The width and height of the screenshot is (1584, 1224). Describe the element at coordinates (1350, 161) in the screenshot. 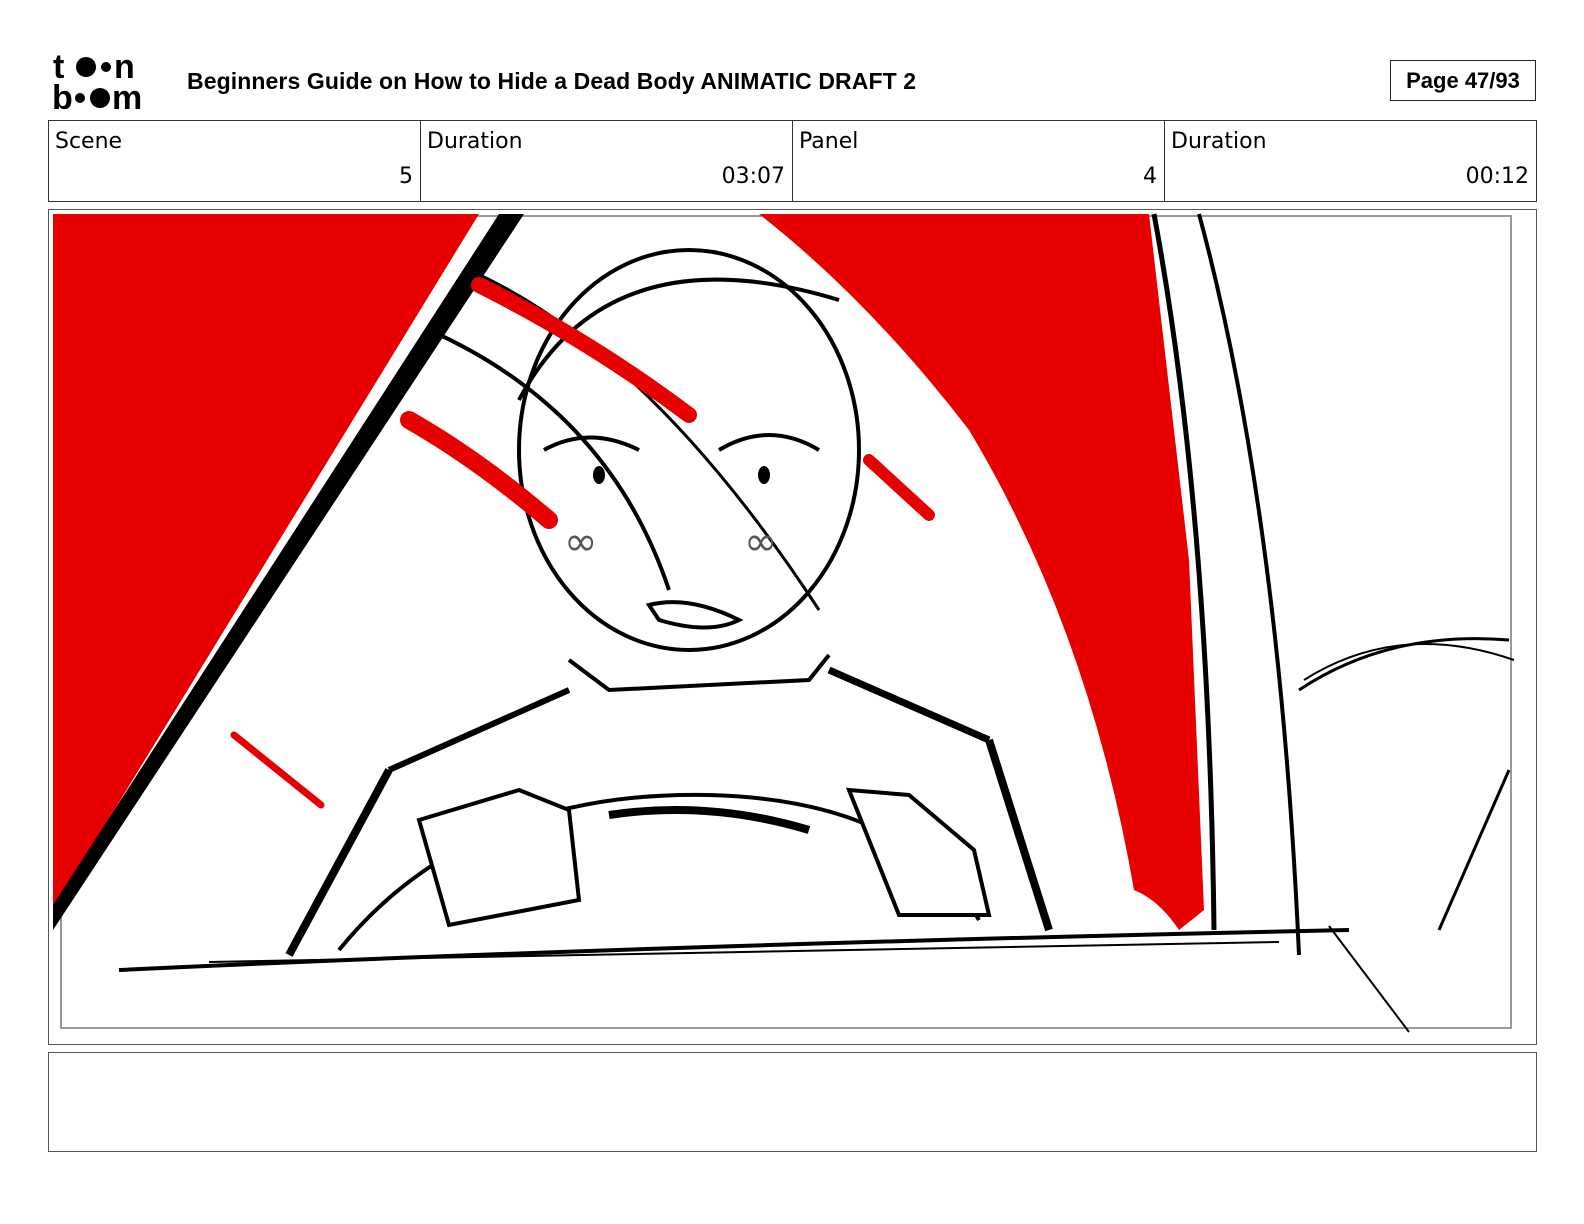

I see `panel-duration-cell: Duration 00:12` at that location.